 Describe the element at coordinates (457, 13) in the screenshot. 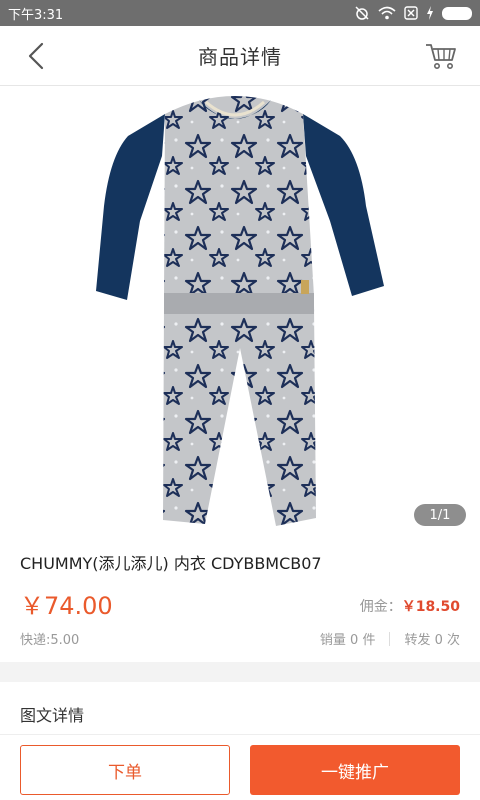

I see `battery-icon` at that location.